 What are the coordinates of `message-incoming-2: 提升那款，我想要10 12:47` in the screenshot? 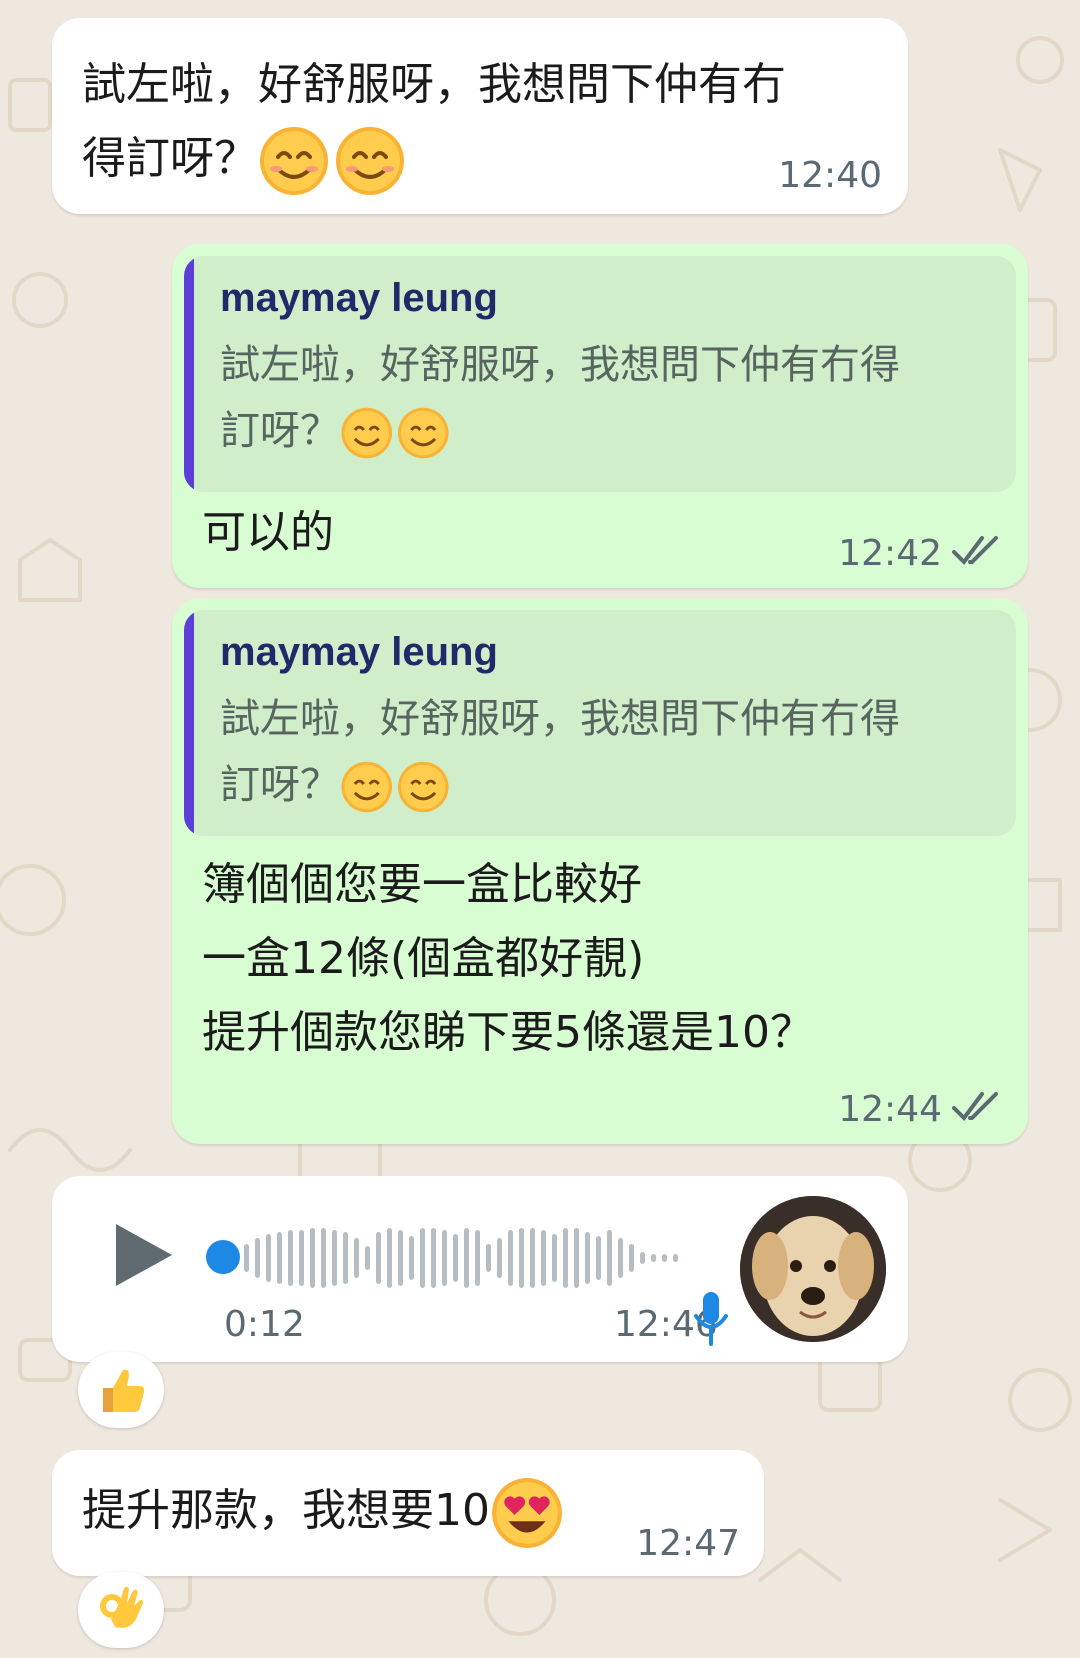 It's located at (408, 1513).